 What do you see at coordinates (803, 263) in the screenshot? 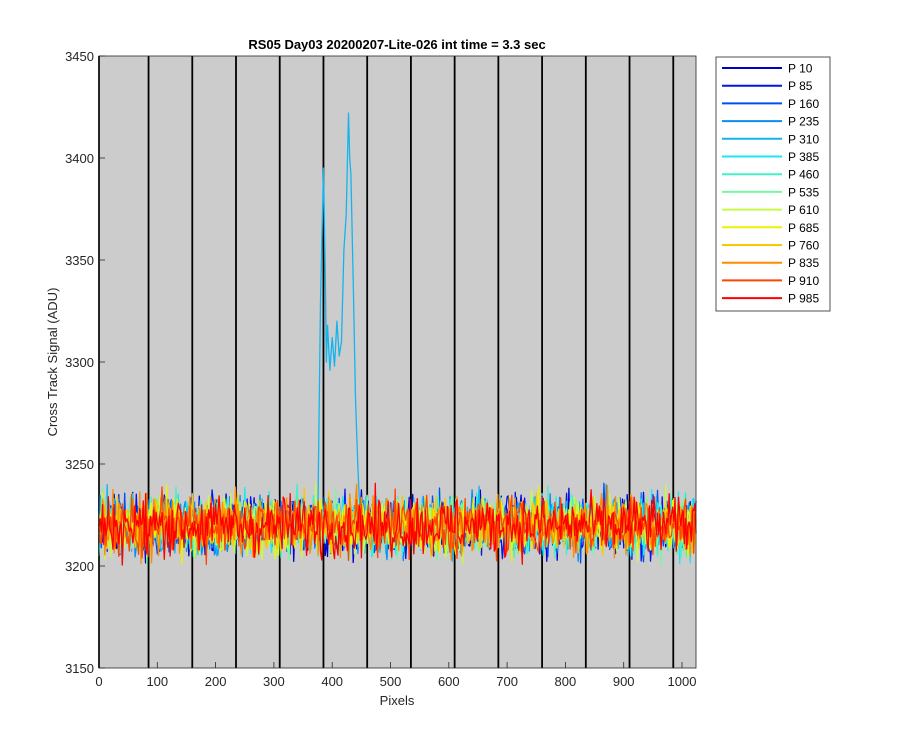
I see `legend-label: P 835` at bounding box center [803, 263].